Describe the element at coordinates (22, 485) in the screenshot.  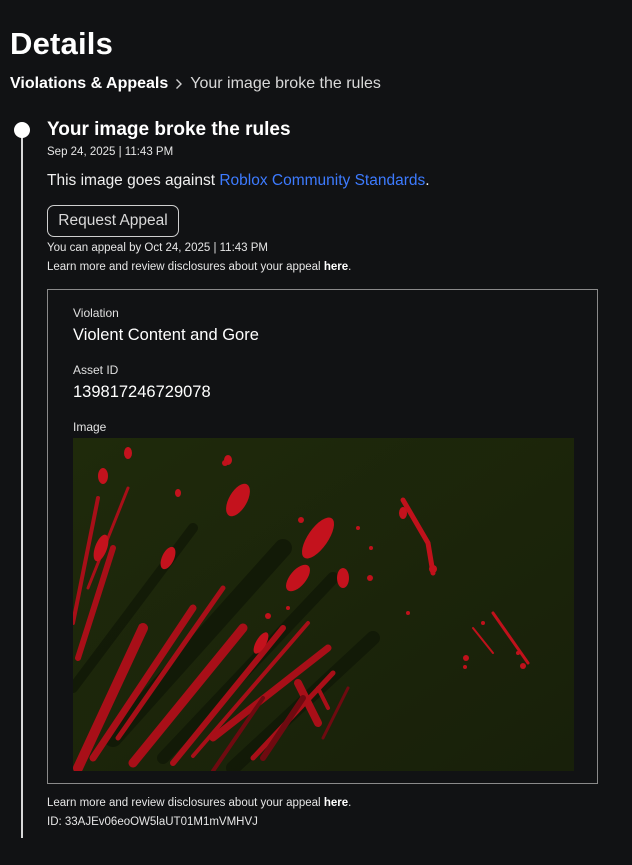
I see `timeline-line` at that location.